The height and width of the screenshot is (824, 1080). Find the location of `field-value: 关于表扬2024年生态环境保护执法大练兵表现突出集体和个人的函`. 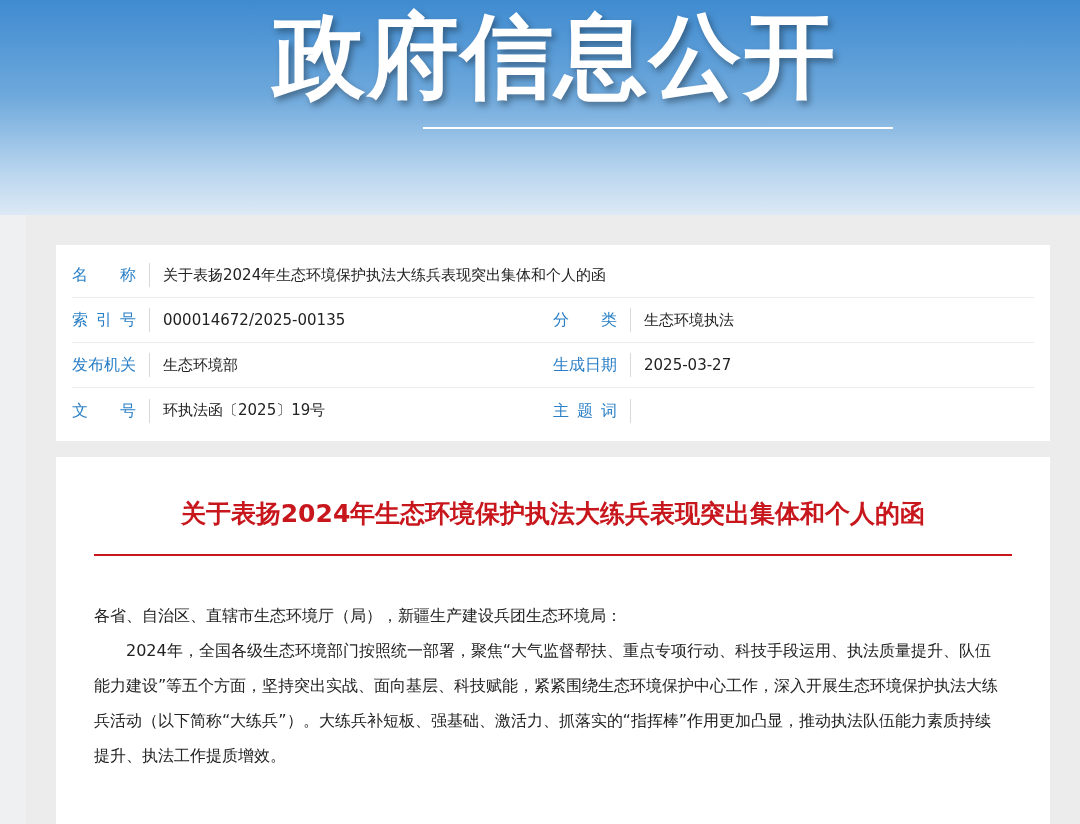

field-value: 关于表扬2024年生态环境保护执法大练兵表现突出集体和个人的函 is located at coordinates (385, 275).